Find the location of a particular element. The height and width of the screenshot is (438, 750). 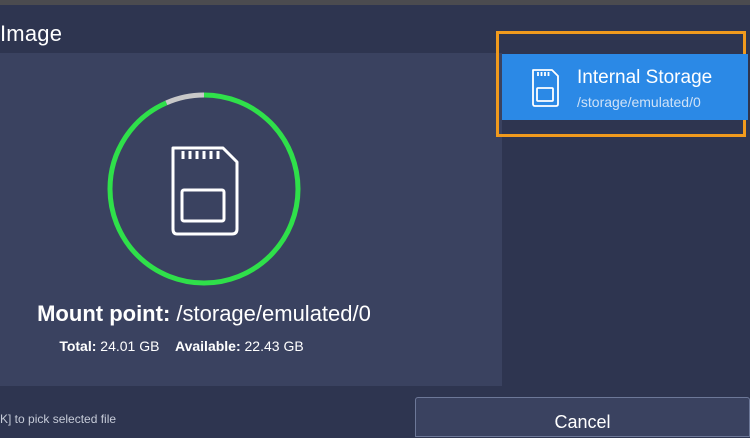

storage-item-path: /storage/emulated/0 is located at coordinates (639, 102).